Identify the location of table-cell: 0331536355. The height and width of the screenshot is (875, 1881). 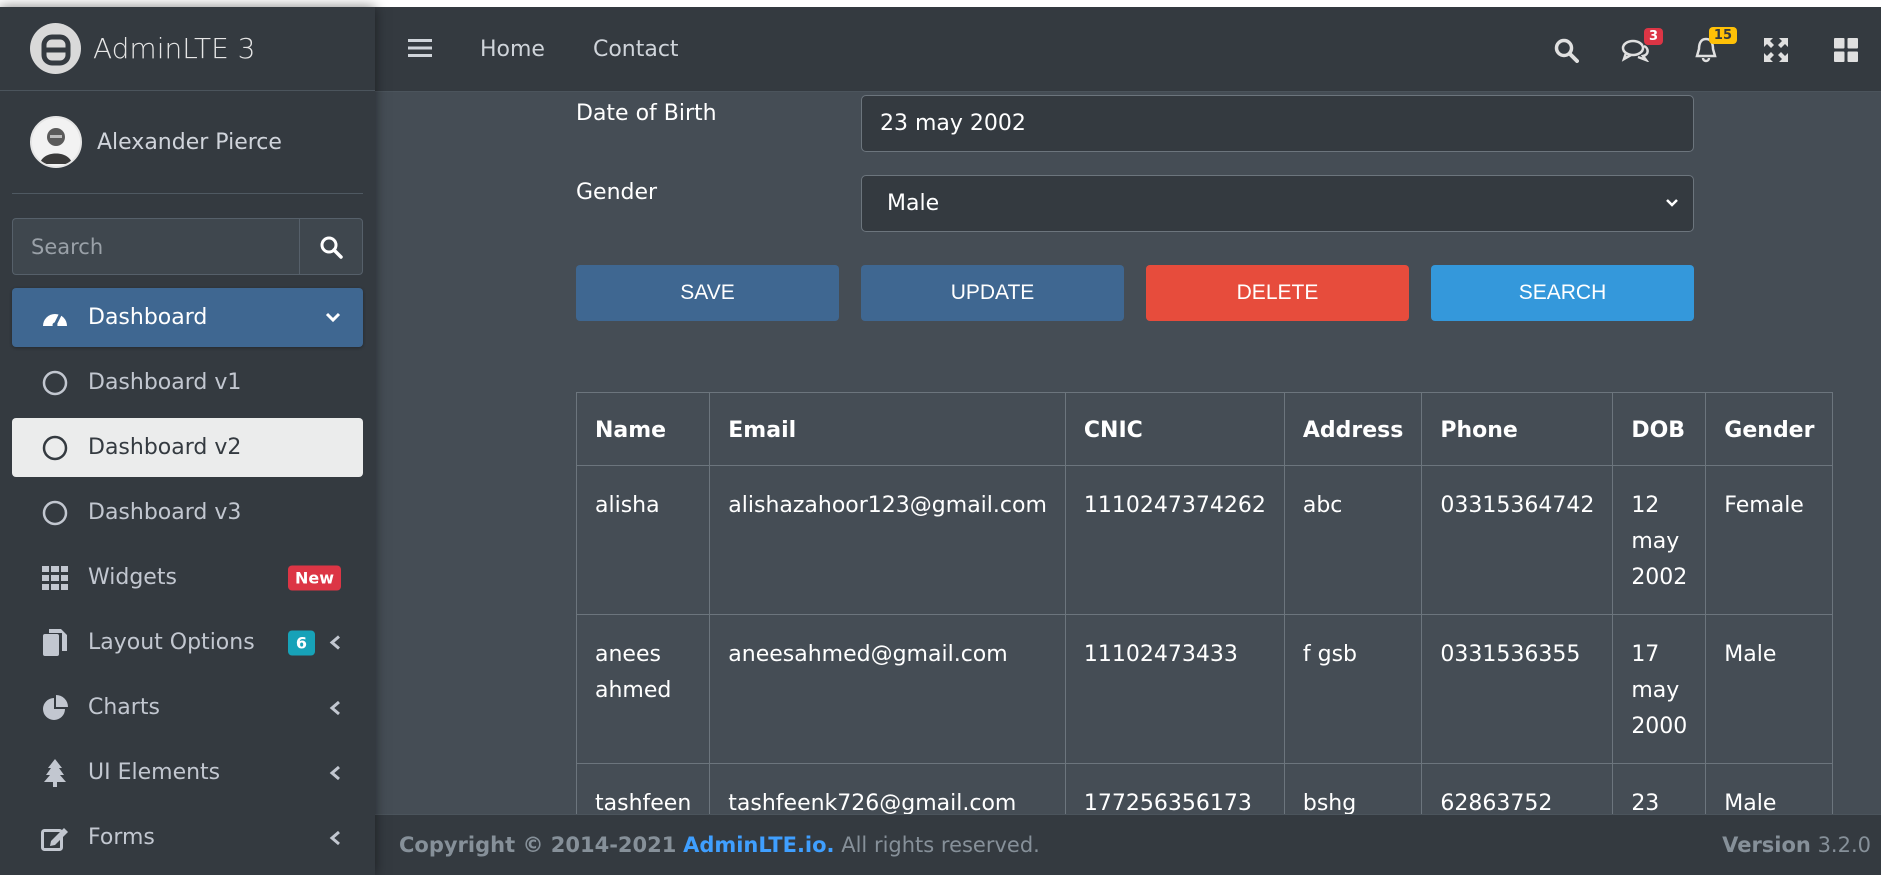
(1517, 689).